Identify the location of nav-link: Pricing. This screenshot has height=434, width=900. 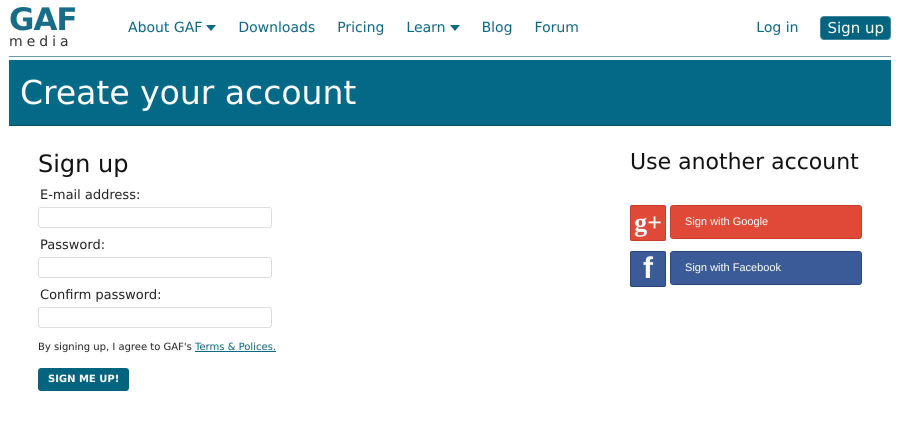
(360, 28).